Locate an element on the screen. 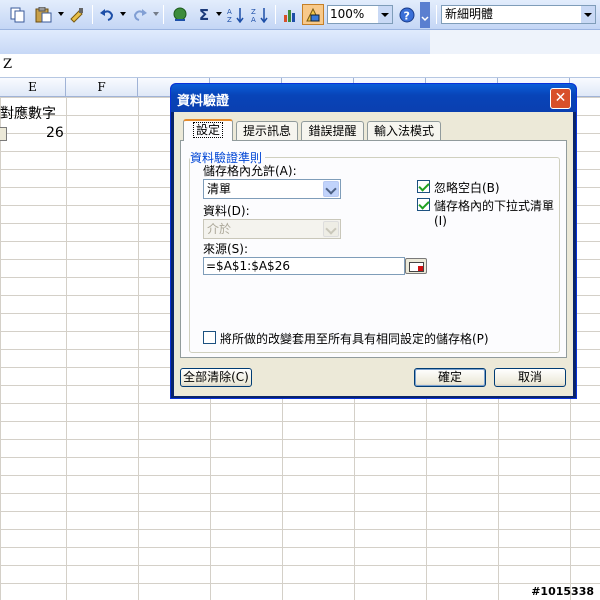  watermark: #1015338 is located at coordinates (562, 591).